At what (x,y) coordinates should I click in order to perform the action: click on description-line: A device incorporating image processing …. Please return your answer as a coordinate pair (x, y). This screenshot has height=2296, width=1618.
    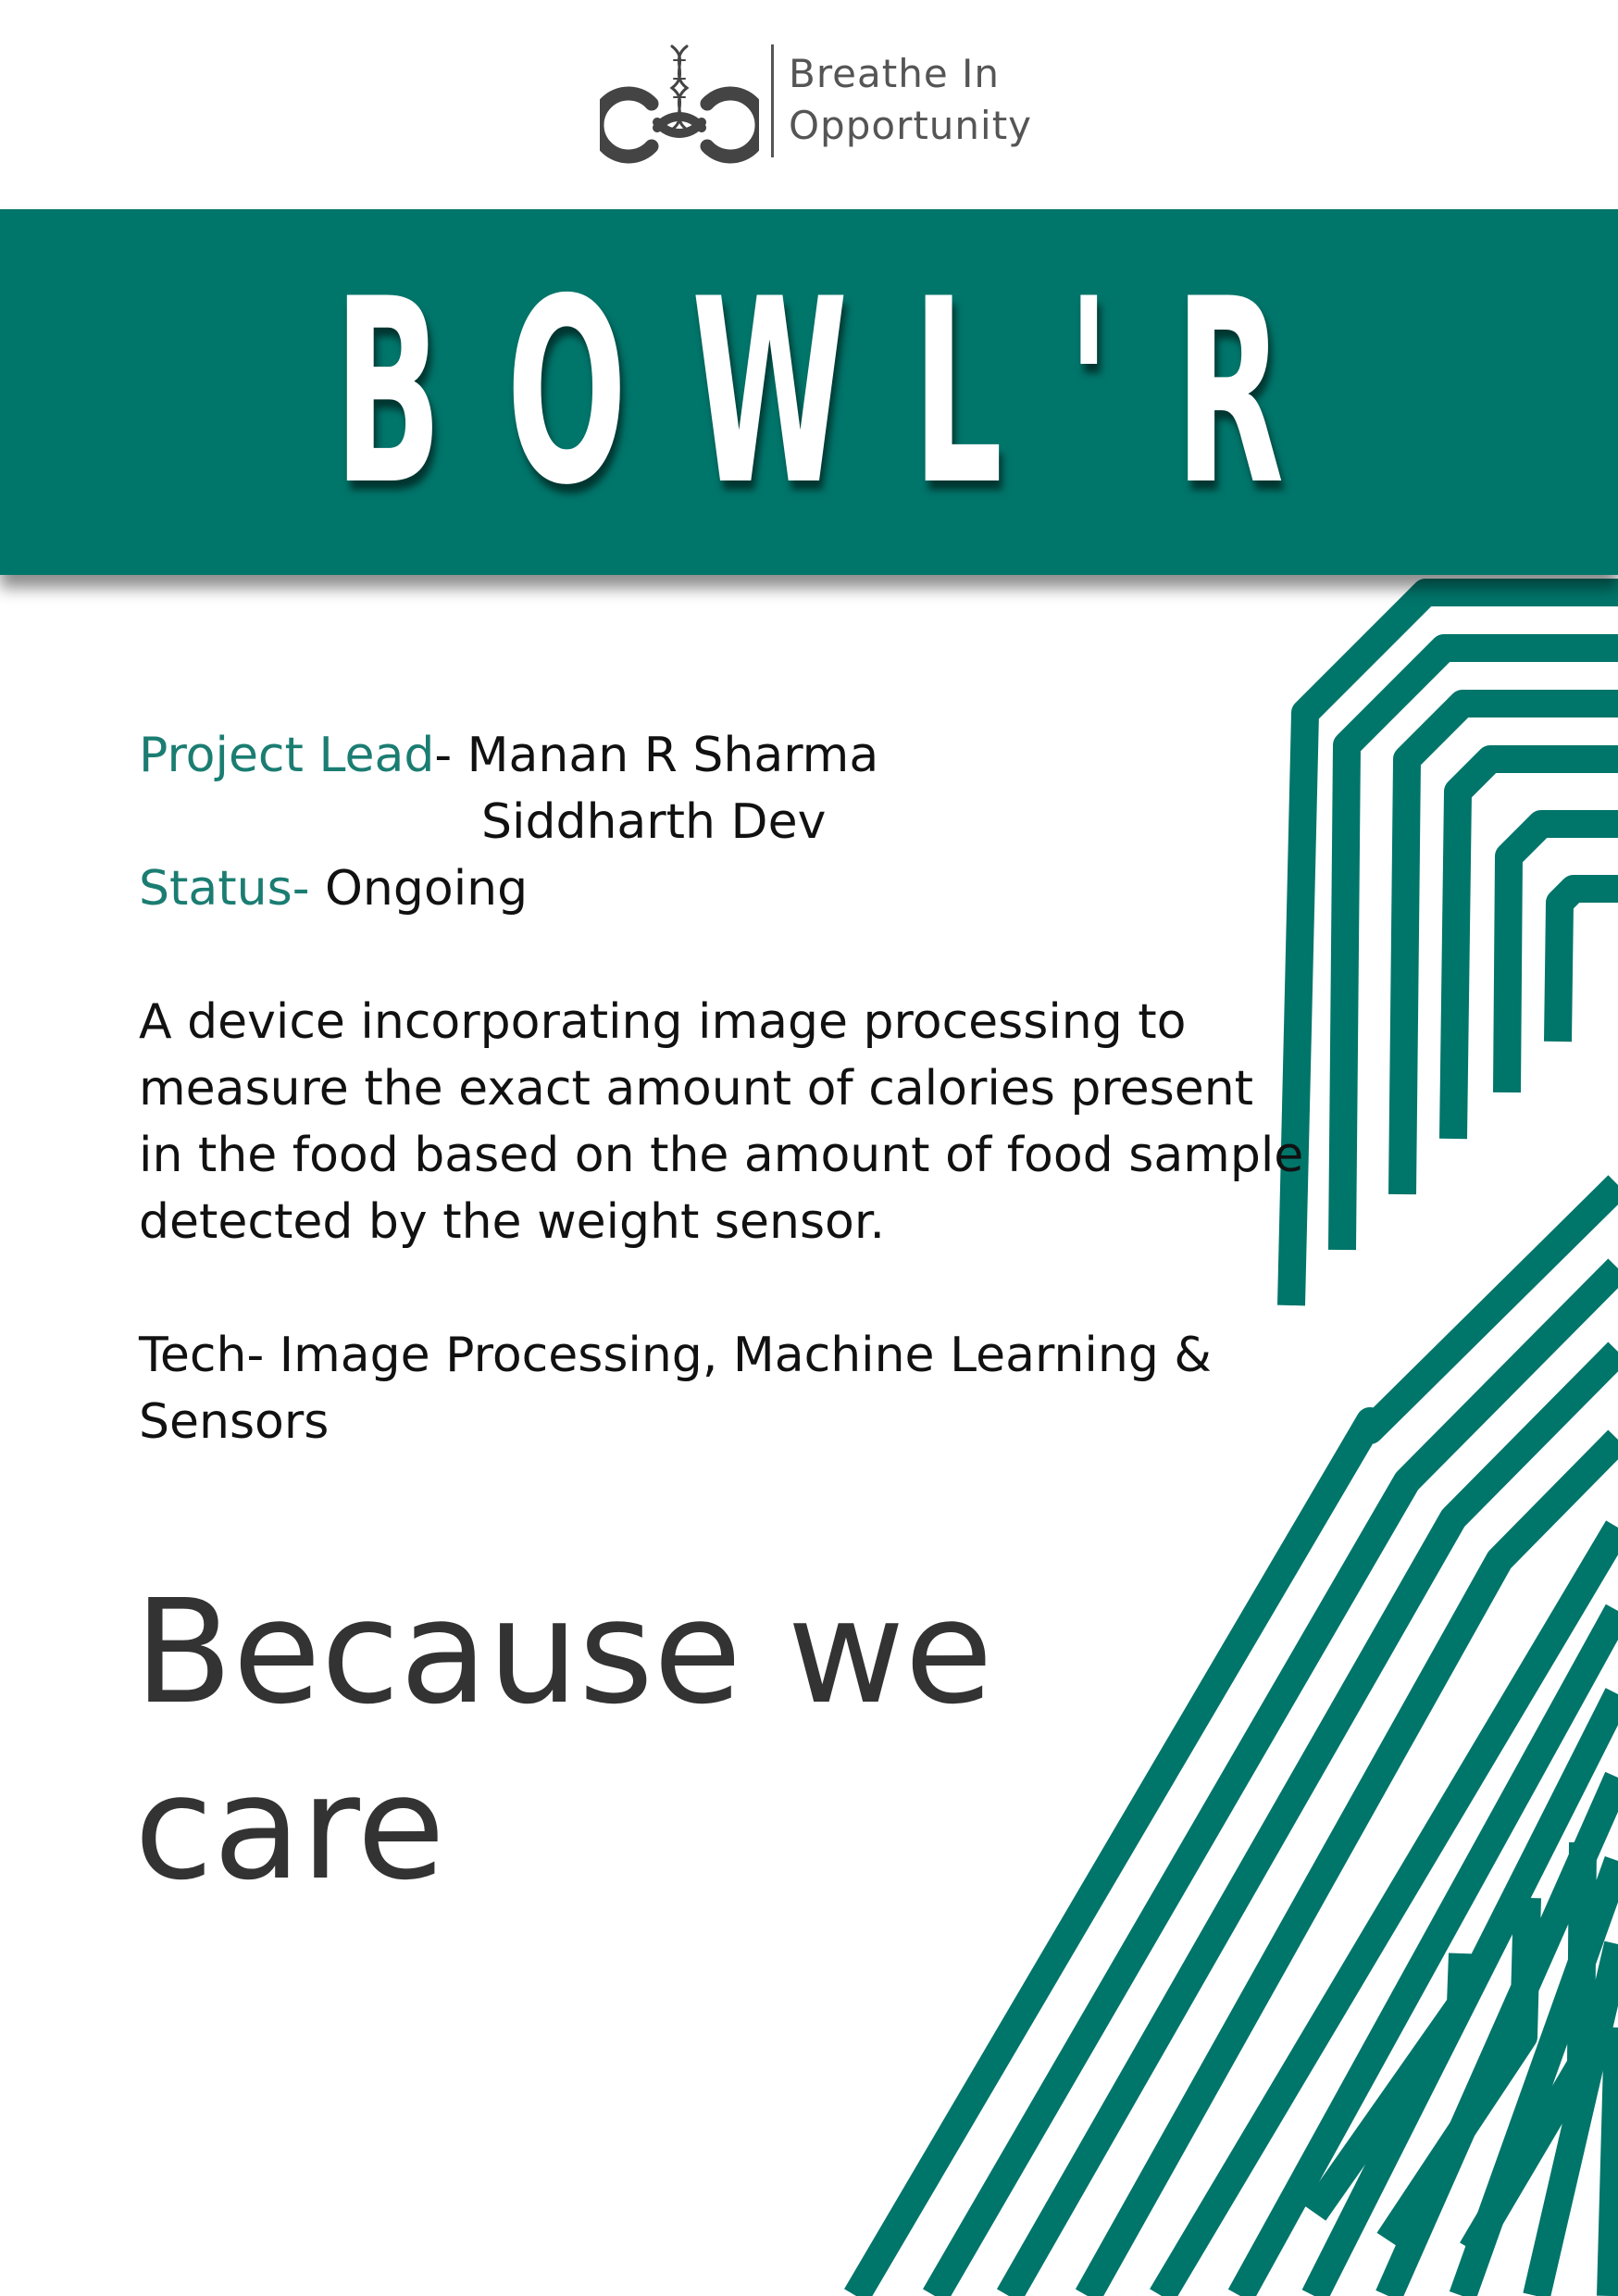
    Looking at the image, I should click on (663, 1022).